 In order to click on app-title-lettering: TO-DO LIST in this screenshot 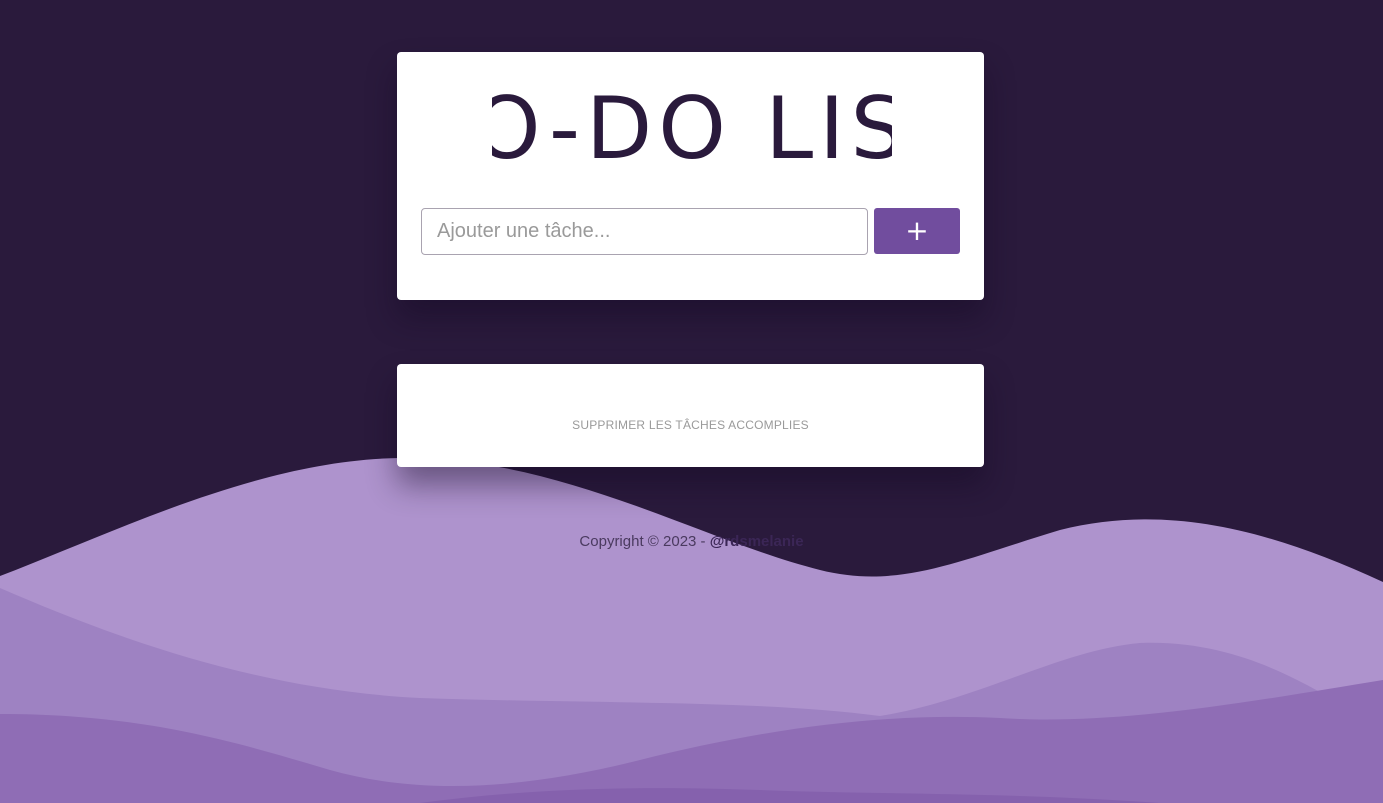, I will do `click(692, 125)`.